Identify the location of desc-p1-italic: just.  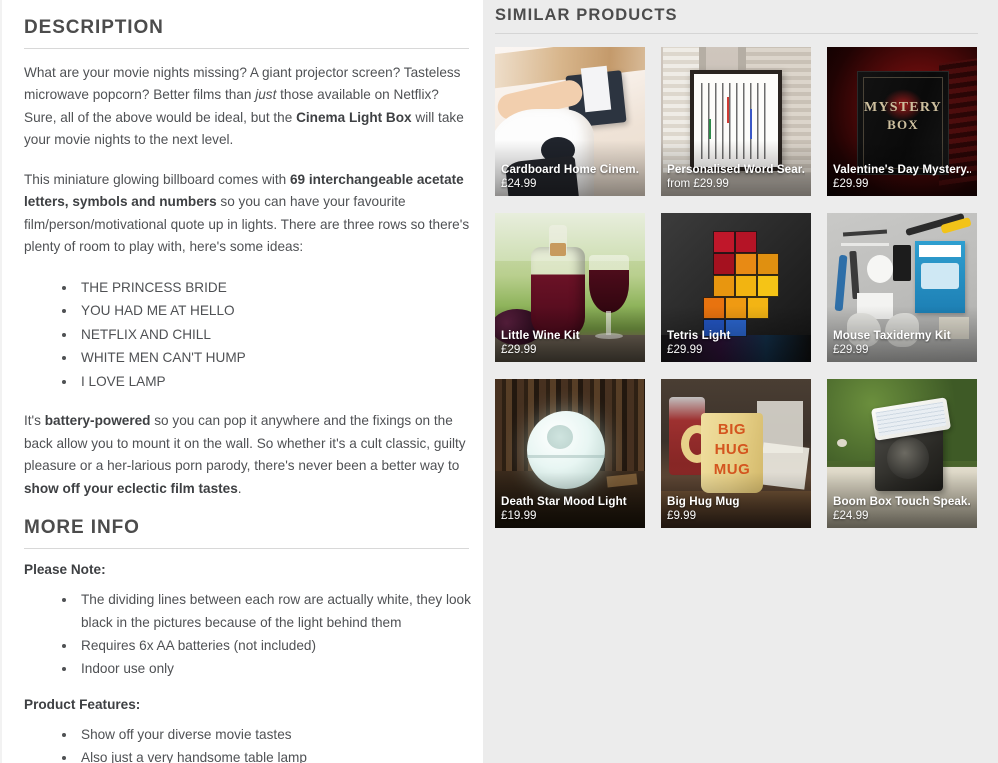
(266, 95).